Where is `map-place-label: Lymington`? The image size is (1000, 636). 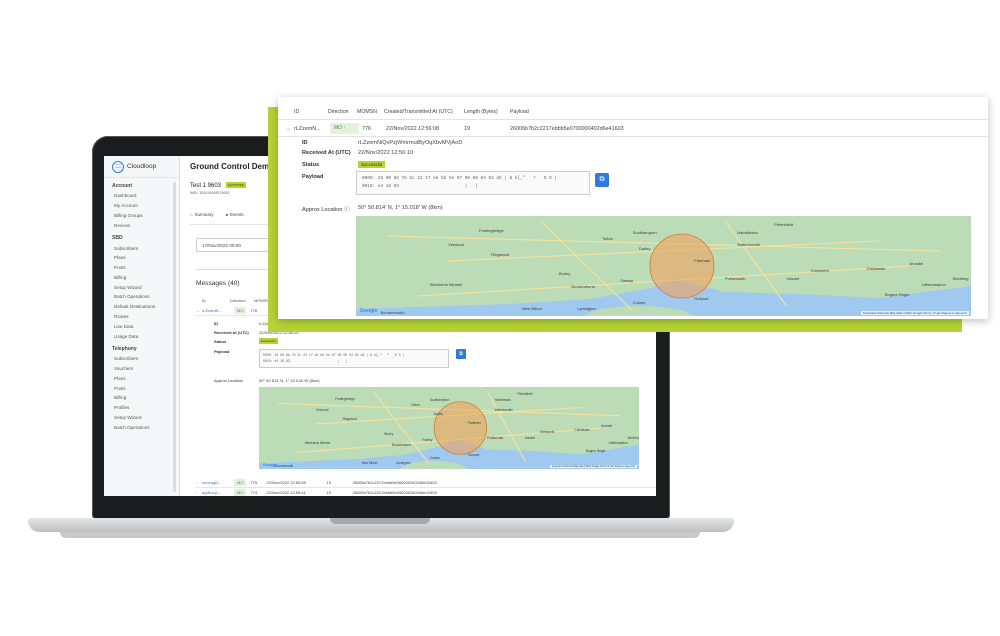
map-place-label: Lymington is located at coordinates (403, 462).